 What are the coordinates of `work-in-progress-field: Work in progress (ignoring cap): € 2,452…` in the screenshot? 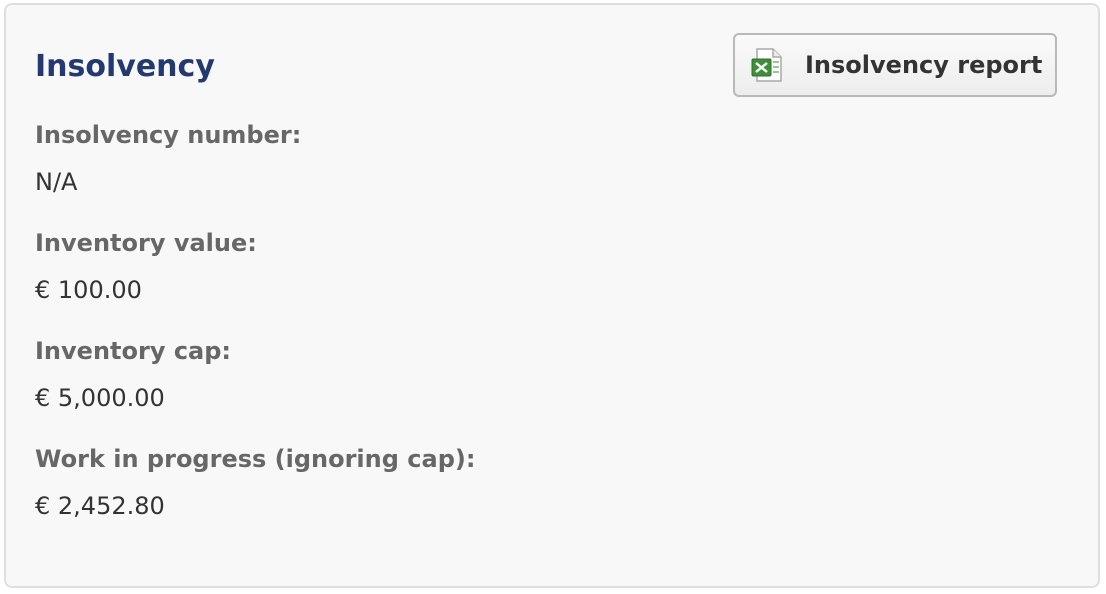 It's located at (255, 482).